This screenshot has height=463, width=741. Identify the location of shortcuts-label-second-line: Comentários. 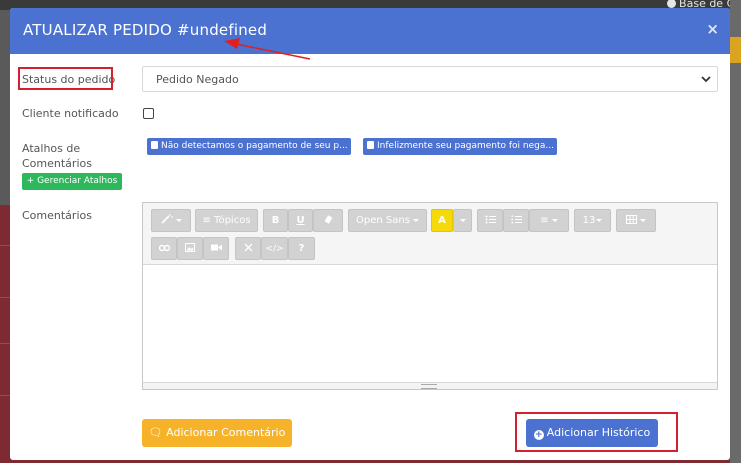
(57, 163).